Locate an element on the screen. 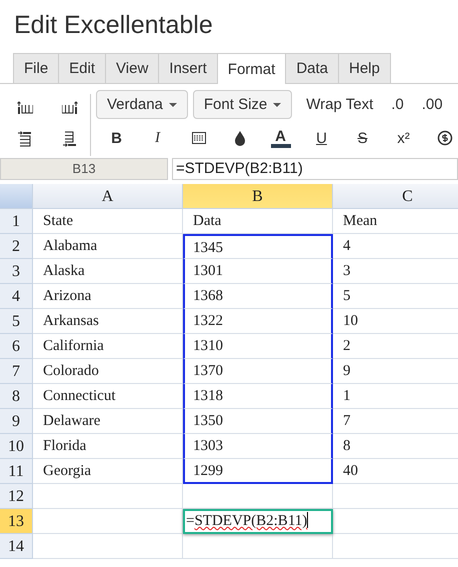 The height and width of the screenshot is (567, 458). row-header: 1 is located at coordinates (16, 221).